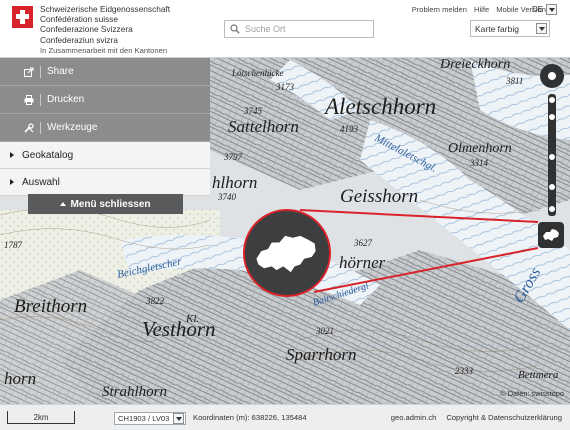 Image resolution: width=570 pixels, height=430 pixels. Describe the element at coordinates (234, 182) in the screenshot. I see `map-label: hlhorn` at that location.